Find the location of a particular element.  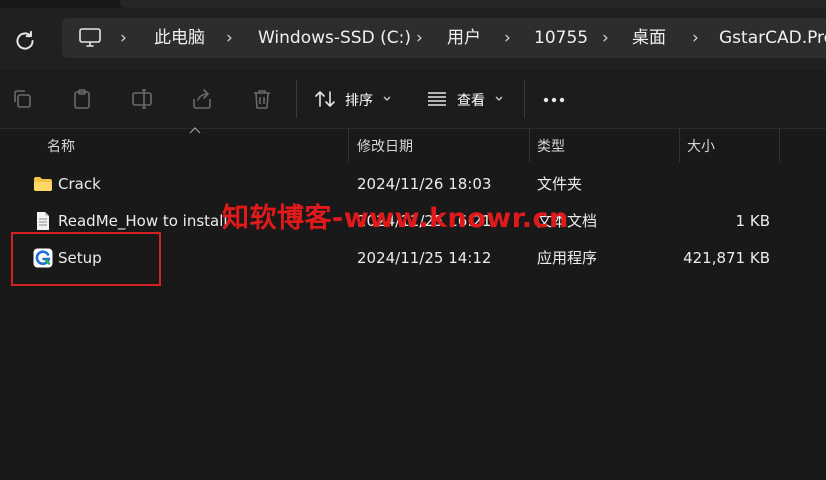

more-options-icon is located at coordinates (554, 99).